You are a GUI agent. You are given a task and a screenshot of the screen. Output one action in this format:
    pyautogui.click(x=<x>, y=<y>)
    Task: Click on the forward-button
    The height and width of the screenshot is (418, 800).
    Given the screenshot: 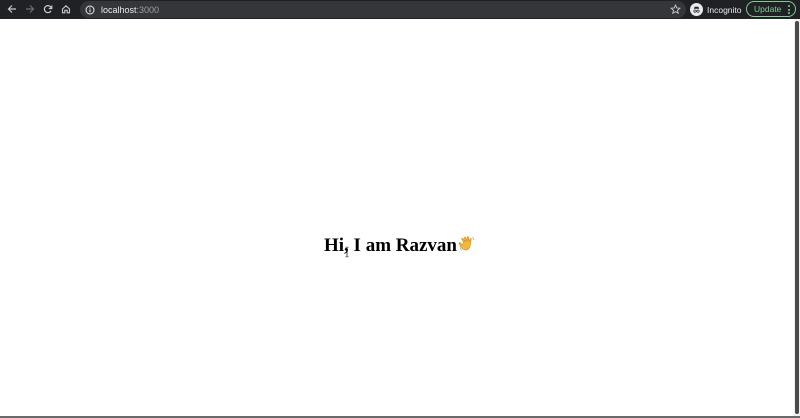 What is the action you would take?
    pyautogui.click(x=30, y=9)
    